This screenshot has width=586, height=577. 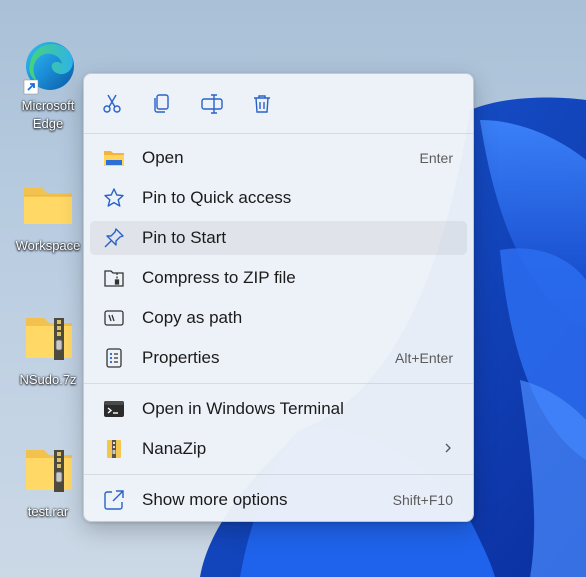 I want to click on menu-item-open: Open Enter, so click(x=278, y=158).